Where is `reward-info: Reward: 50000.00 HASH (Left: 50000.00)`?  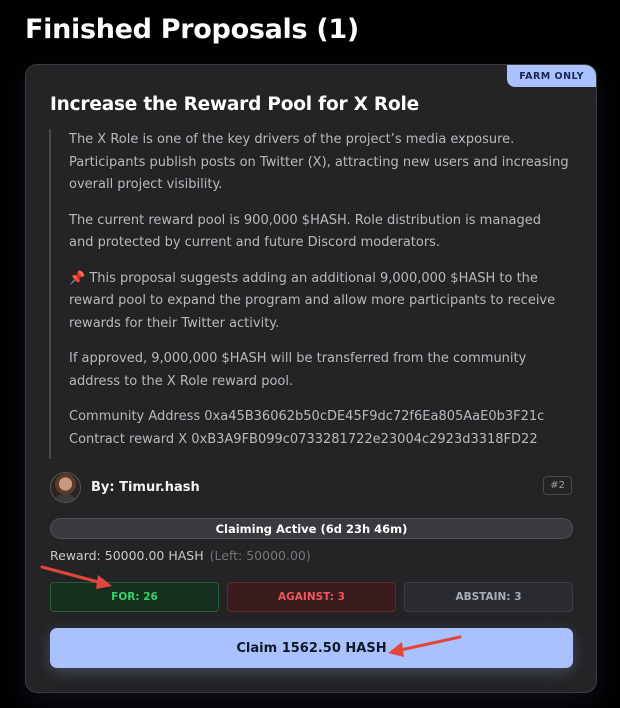 reward-info: Reward: 50000.00 HASH (Left: 50000.00) is located at coordinates (180, 555).